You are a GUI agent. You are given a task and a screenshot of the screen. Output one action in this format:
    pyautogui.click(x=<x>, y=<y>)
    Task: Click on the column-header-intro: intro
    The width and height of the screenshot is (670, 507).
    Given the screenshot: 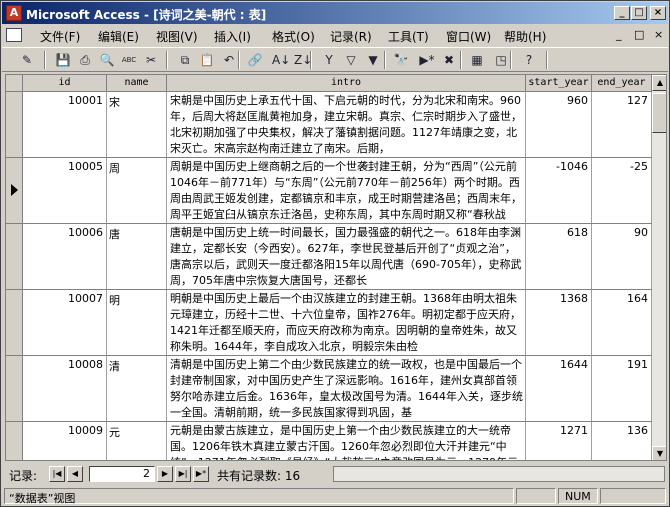 What is the action you would take?
    pyautogui.click(x=346, y=83)
    